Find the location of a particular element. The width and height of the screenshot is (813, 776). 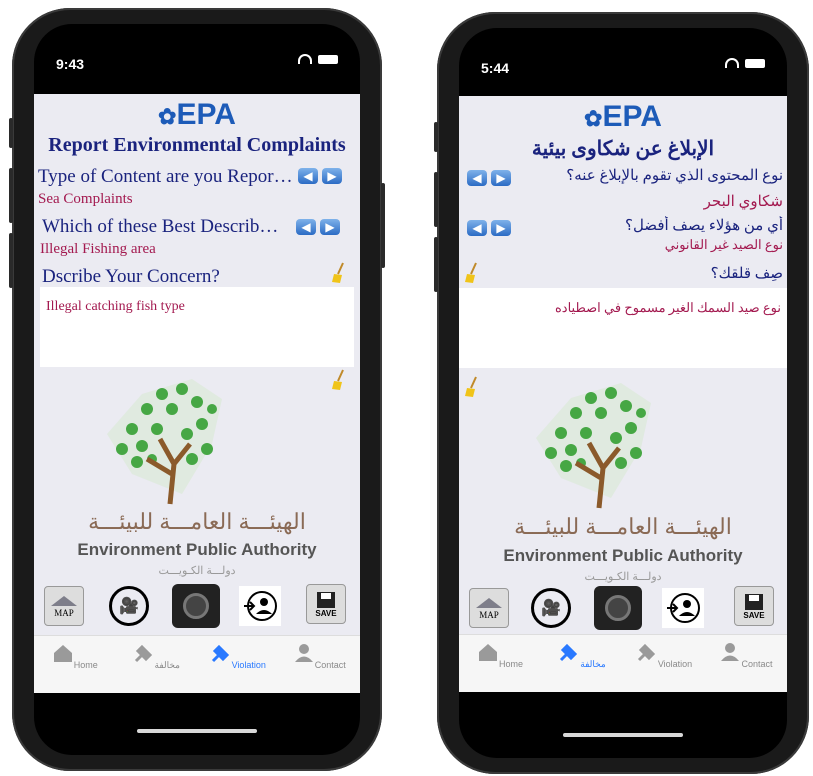

status-time: 5:44 is located at coordinates (495, 68).